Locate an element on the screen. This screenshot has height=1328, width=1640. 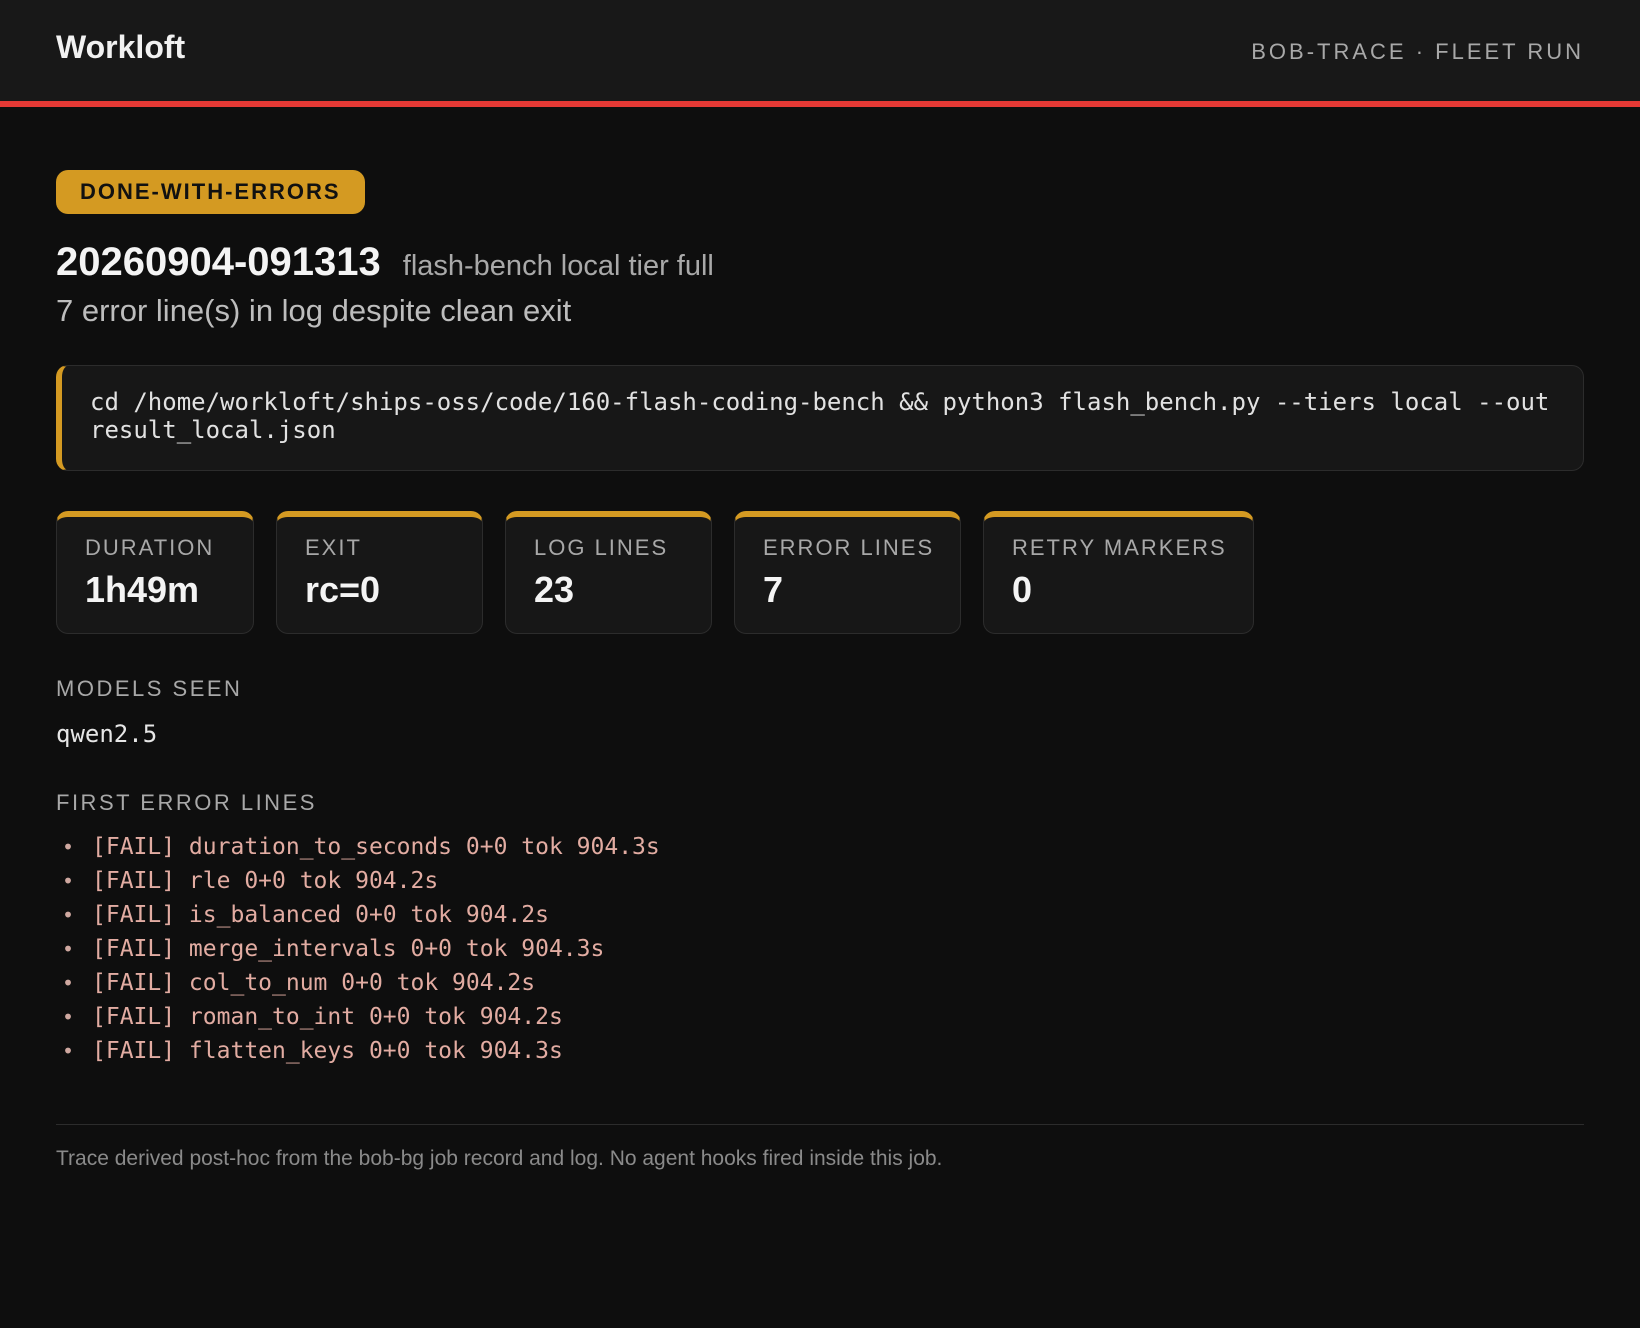
models-section-label: MODELS SEEN is located at coordinates (149, 688).